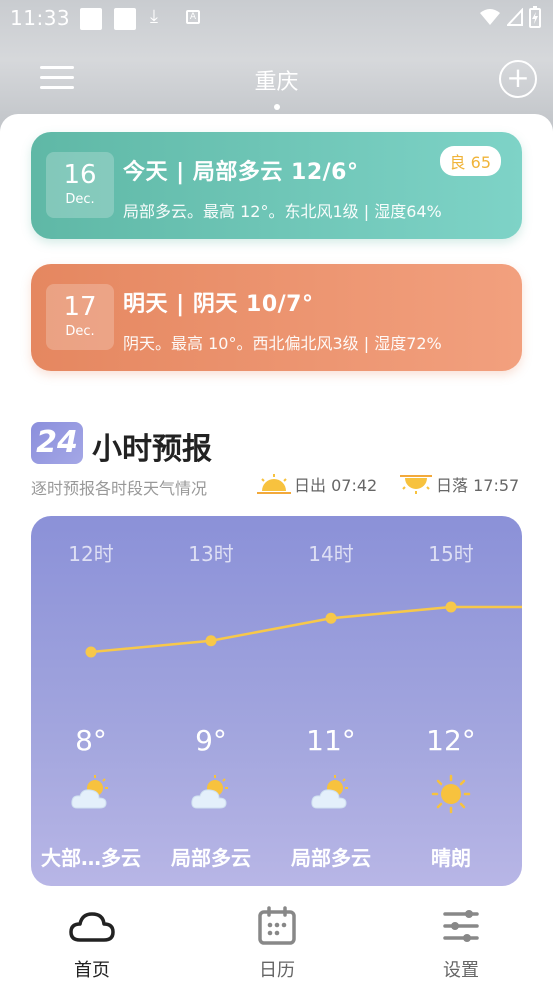 Image resolution: width=553 pixels, height=984 pixels. Describe the element at coordinates (331, 740) in the screenshot. I see `hour-temp: 11°` at that location.